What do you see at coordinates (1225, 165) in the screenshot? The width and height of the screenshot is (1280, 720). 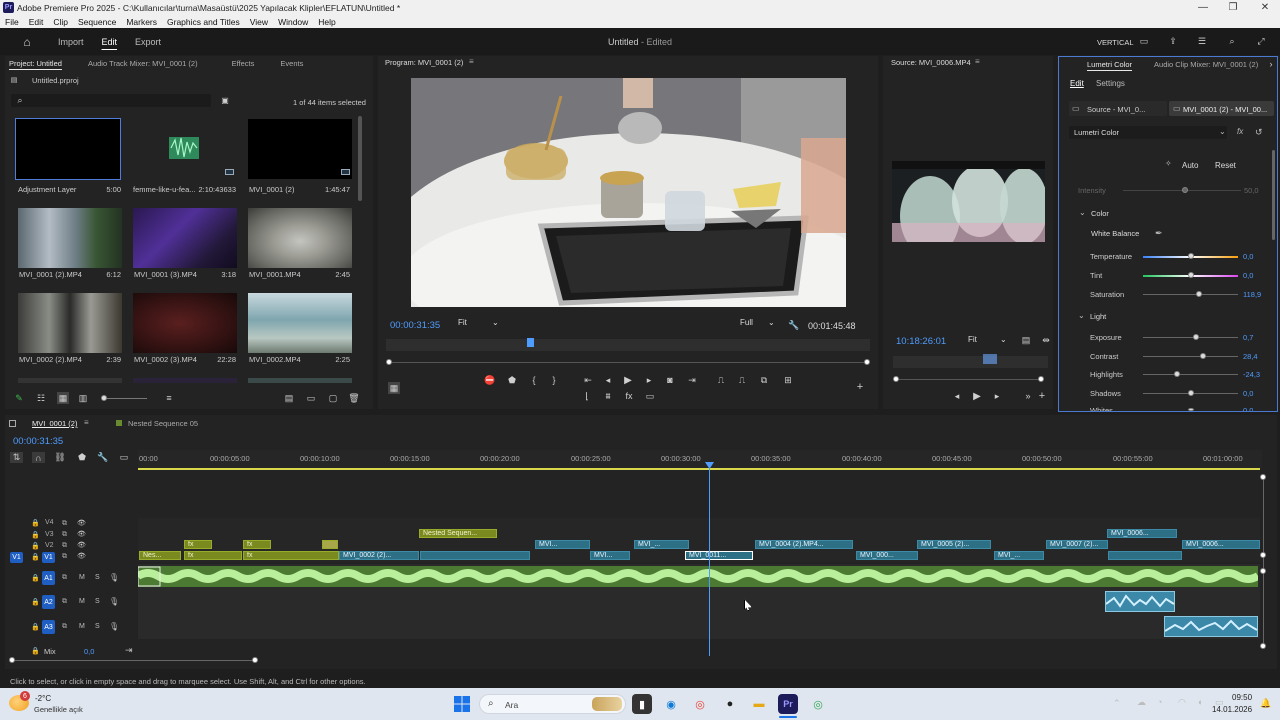 I see `reset-button: Reset` at bounding box center [1225, 165].